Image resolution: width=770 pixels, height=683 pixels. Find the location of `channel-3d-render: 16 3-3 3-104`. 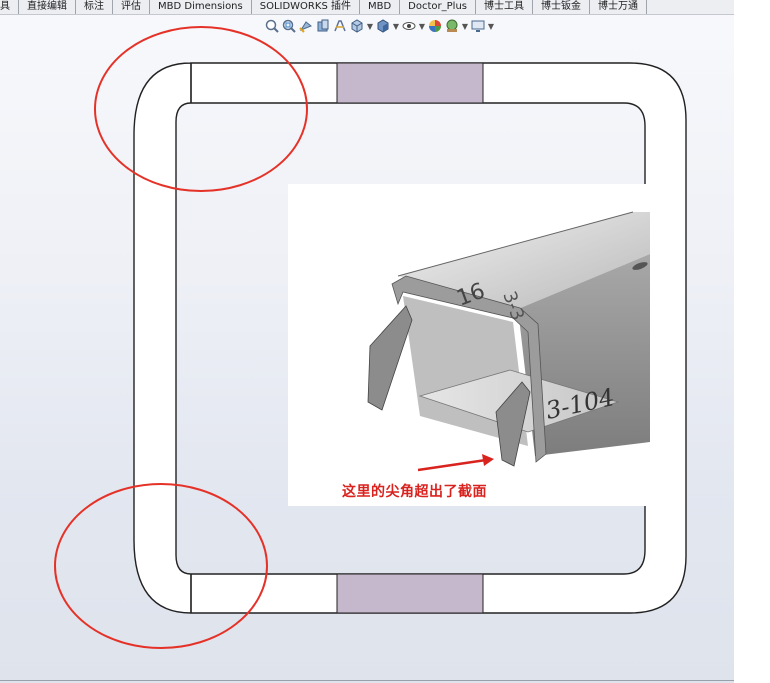

channel-3d-render: 16 3-3 3-104 is located at coordinates (508, 341).